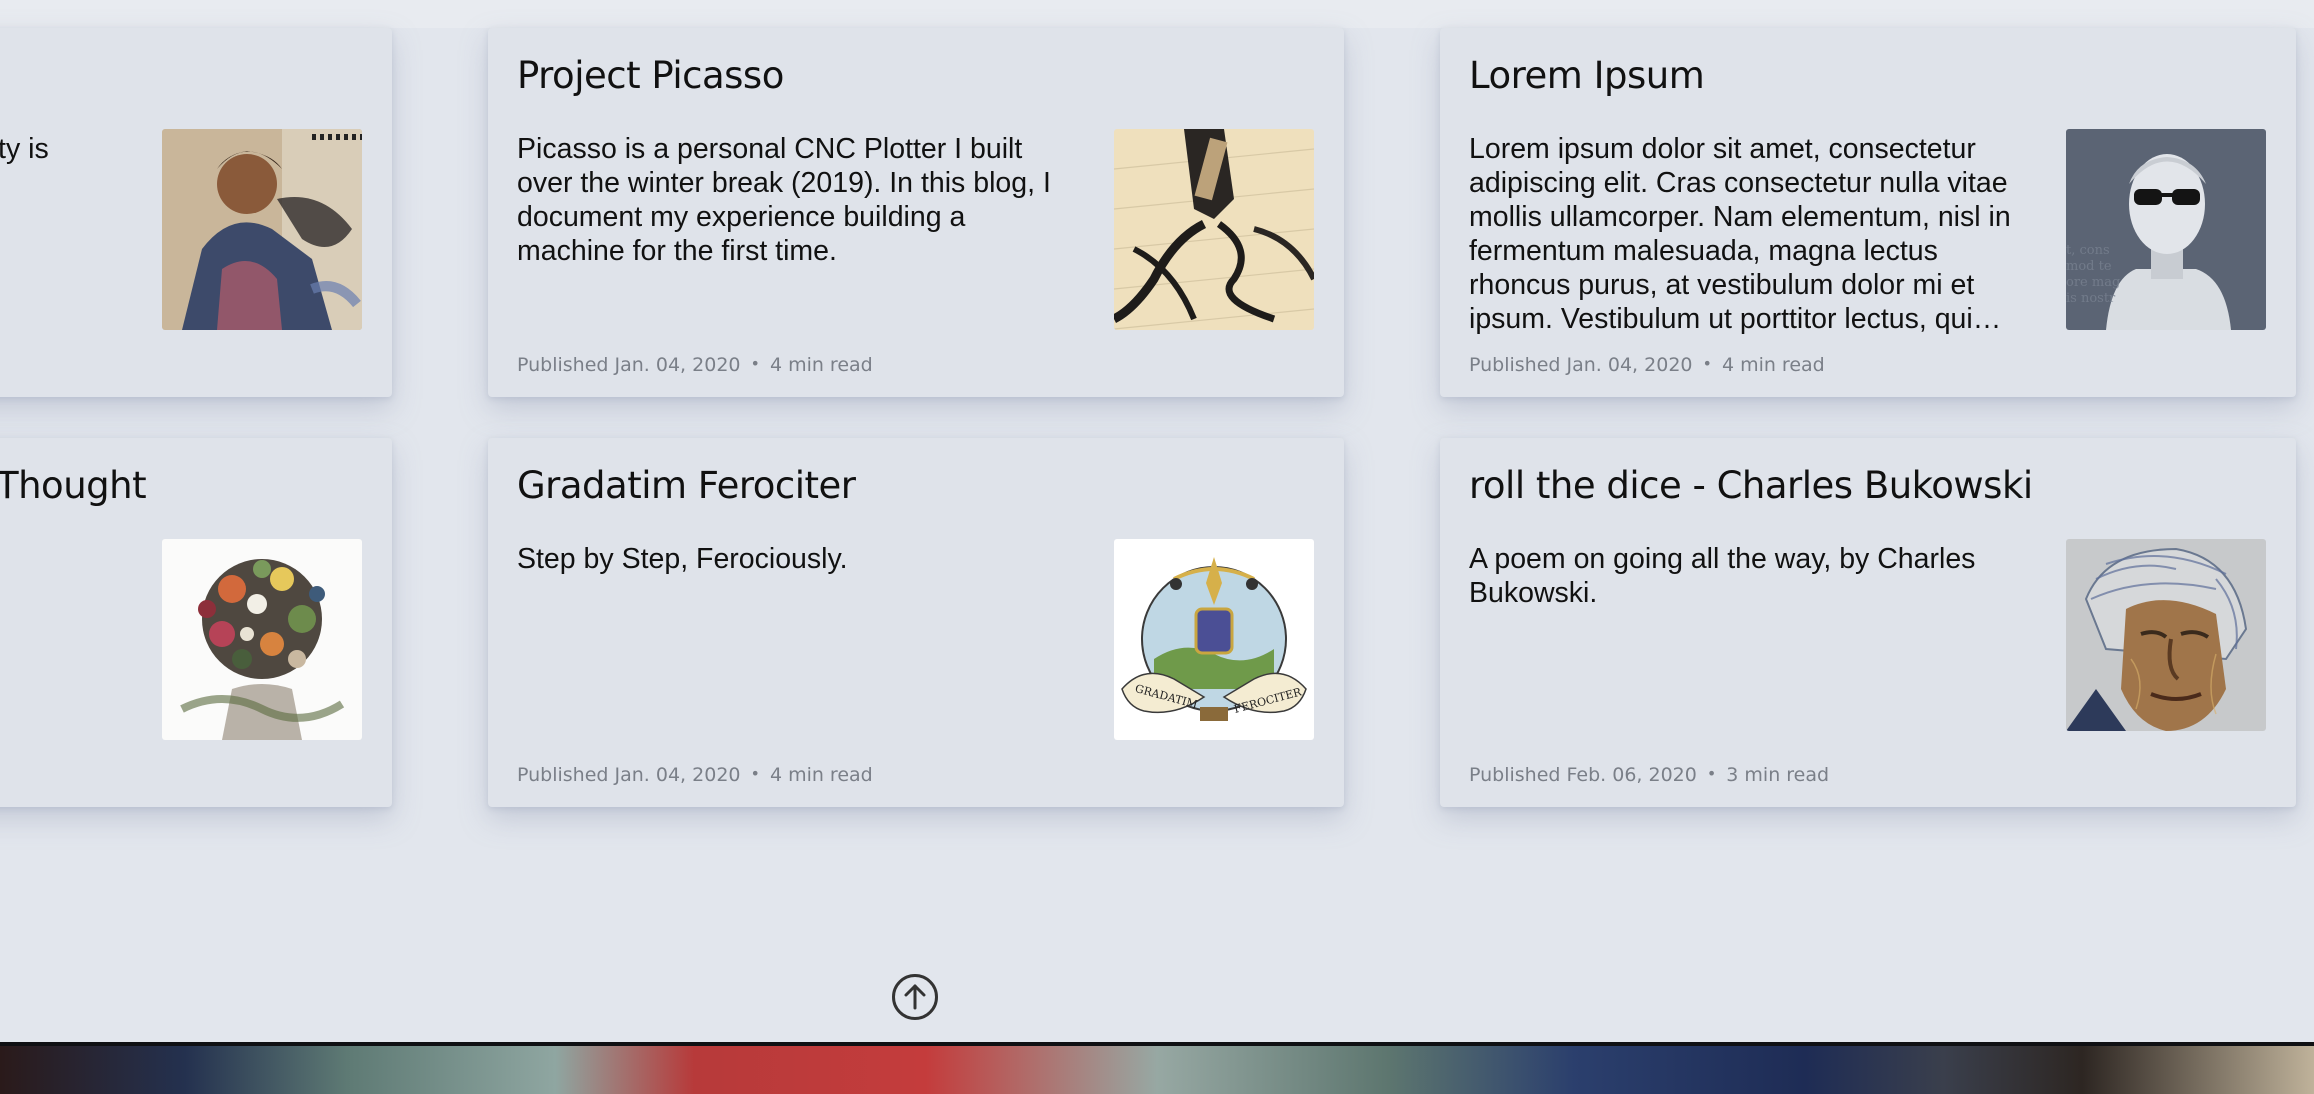  Describe the element at coordinates (1157, 14) in the screenshot. I see `page-top-strip` at that location.